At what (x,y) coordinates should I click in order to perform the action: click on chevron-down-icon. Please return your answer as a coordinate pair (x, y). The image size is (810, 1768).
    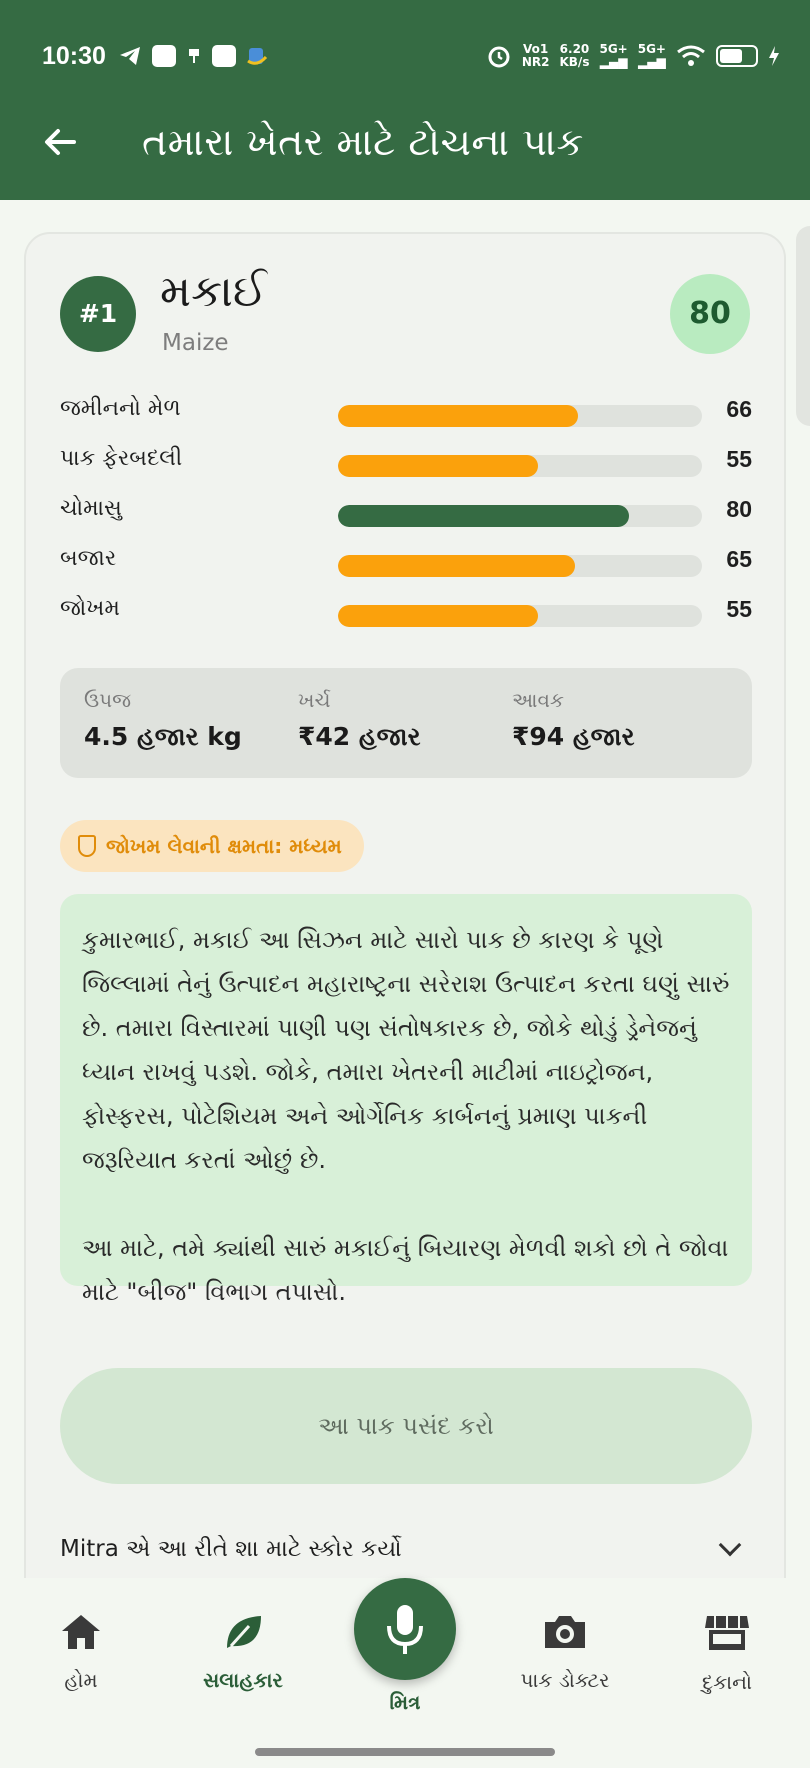
    Looking at the image, I should click on (730, 1545).